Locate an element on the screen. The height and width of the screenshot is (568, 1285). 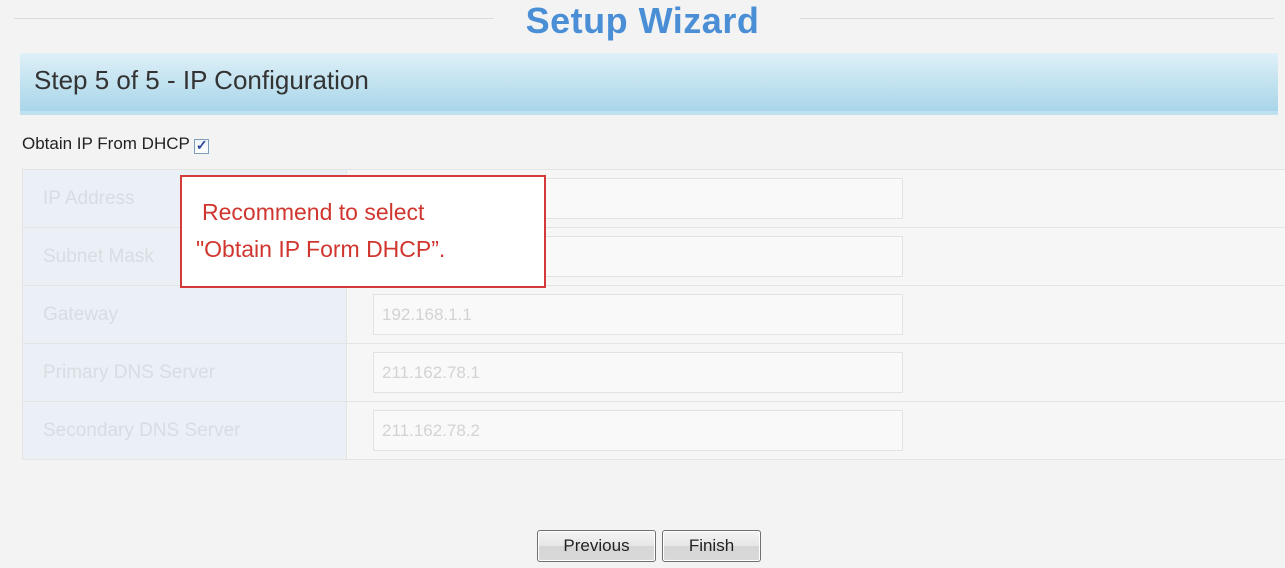
step-header: Step 5 of 5 - IP Configuration is located at coordinates (649, 84).